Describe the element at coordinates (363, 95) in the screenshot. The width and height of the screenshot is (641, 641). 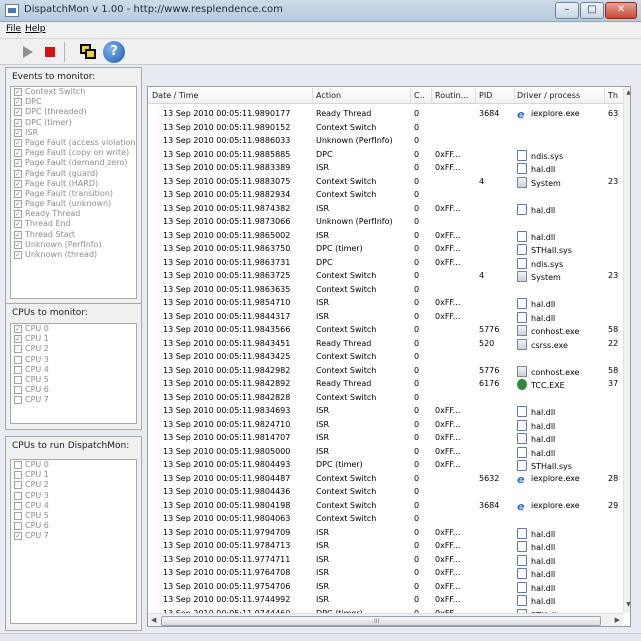
I see `column-header-action: Action` at that location.